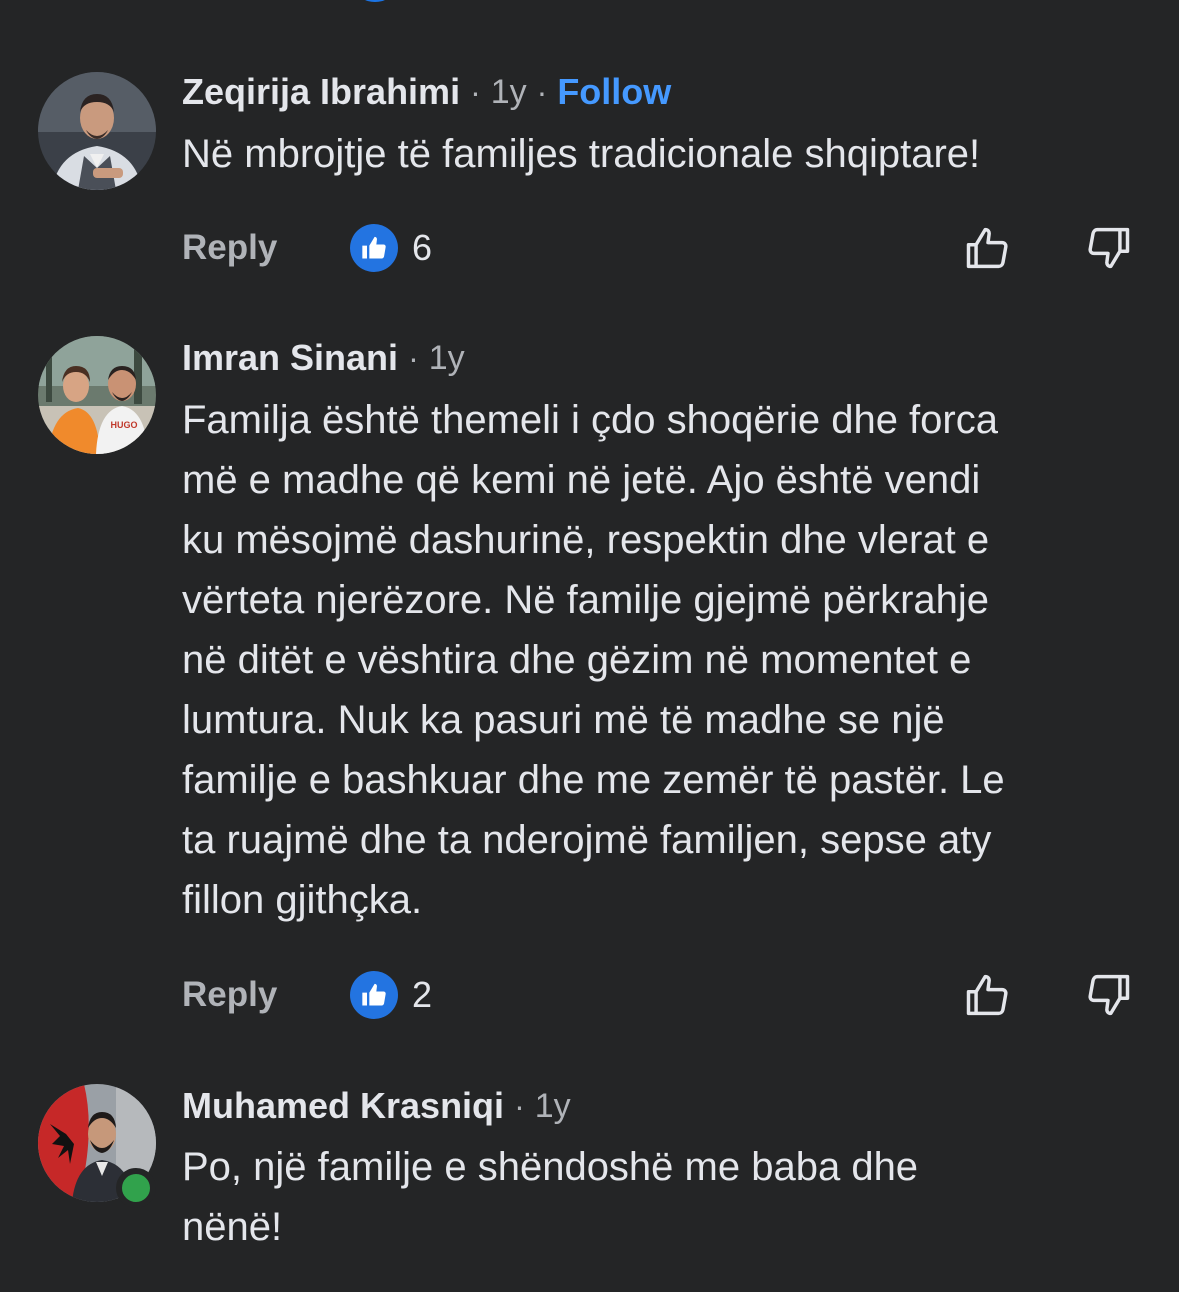 This screenshot has height=1292, width=1179. I want to click on comment-header: Zeqirija Ibrahimi · 1y · Follow, so click(426, 92).